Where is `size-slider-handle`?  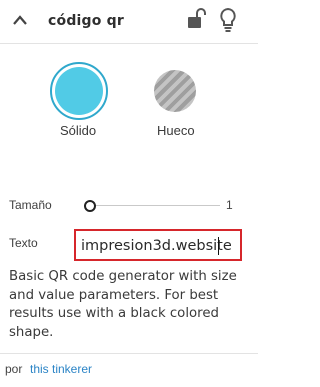 size-slider-handle is located at coordinates (90, 206).